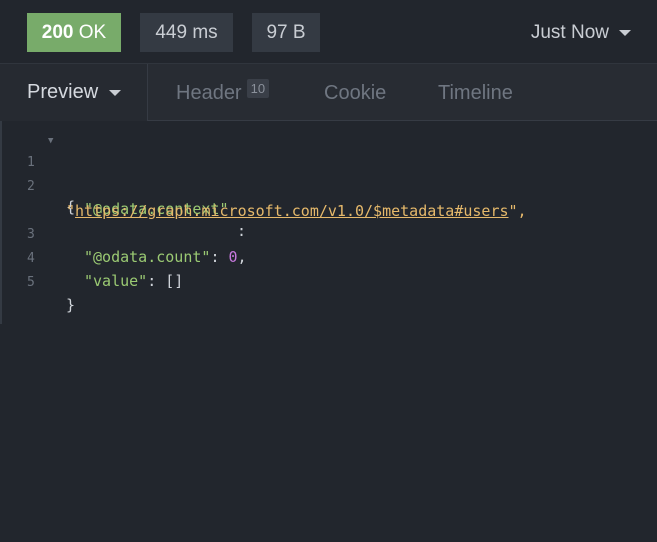 This screenshot has width=657, height=542. I want to click on json-colon: :, so click(156, 281).